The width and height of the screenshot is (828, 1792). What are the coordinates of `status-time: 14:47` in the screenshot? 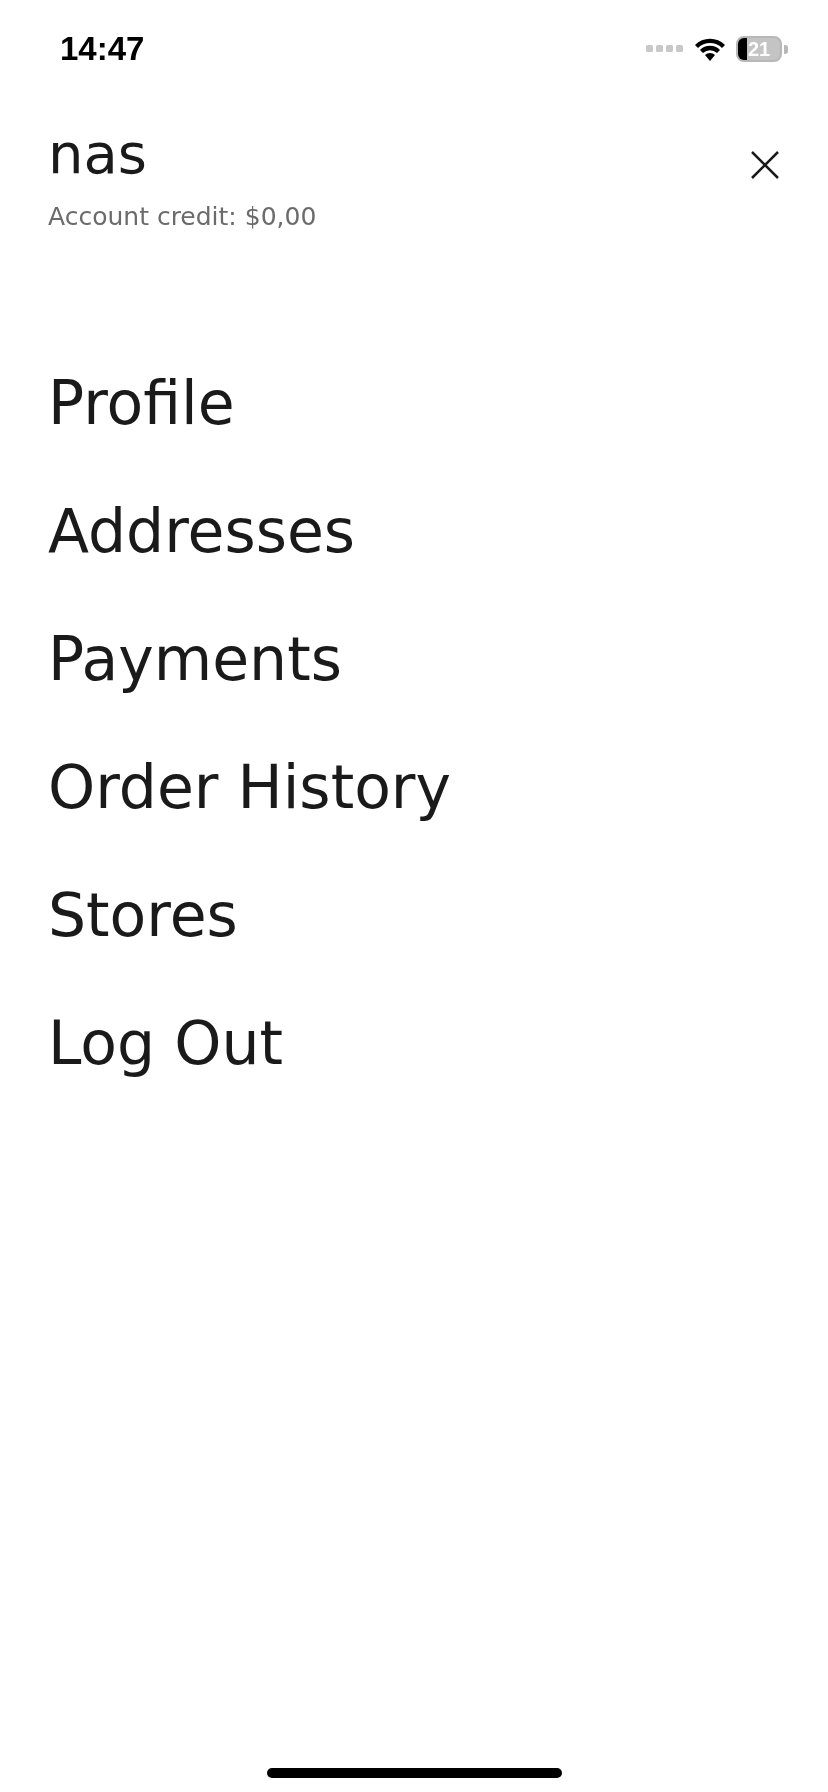 It's located at (102, 49).